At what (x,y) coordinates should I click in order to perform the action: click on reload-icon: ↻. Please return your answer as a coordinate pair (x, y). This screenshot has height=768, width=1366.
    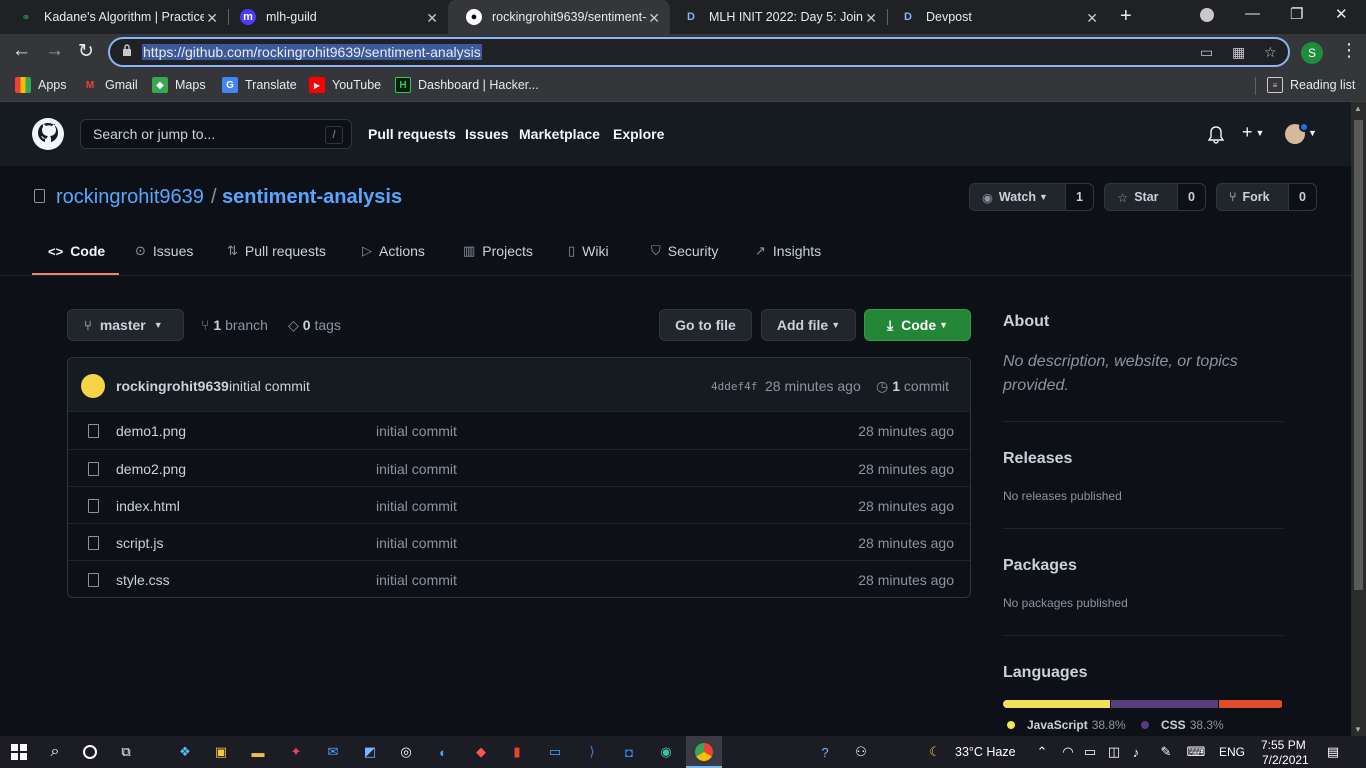
    Looking at the image, I should click on (86, 51).